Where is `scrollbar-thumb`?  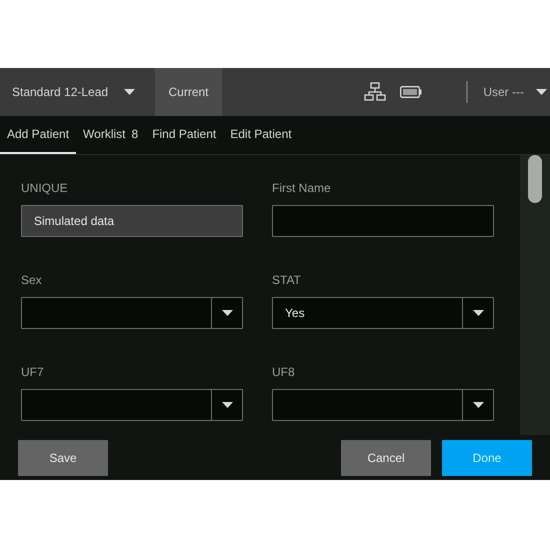
scrollbar-thumb is located at coordinates (535, 179).